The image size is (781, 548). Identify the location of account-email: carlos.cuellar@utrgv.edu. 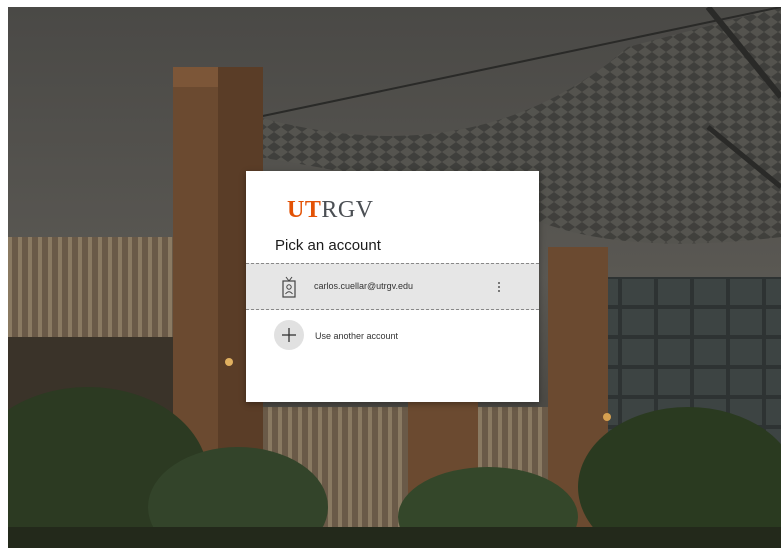
(364, 286).